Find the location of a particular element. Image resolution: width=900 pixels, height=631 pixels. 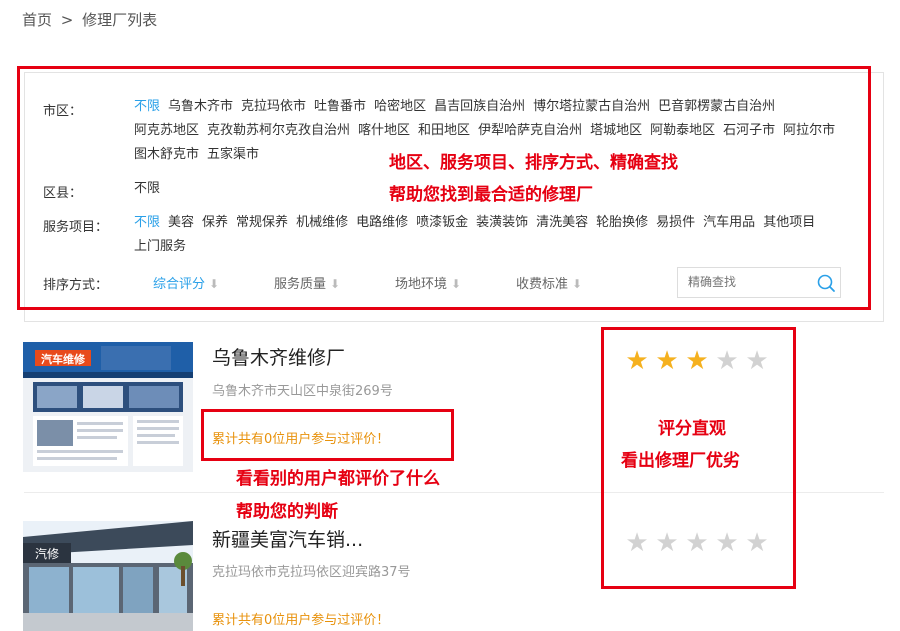

breadcrumb-current: 修理厂列表 is located at coordinates (120, 20).